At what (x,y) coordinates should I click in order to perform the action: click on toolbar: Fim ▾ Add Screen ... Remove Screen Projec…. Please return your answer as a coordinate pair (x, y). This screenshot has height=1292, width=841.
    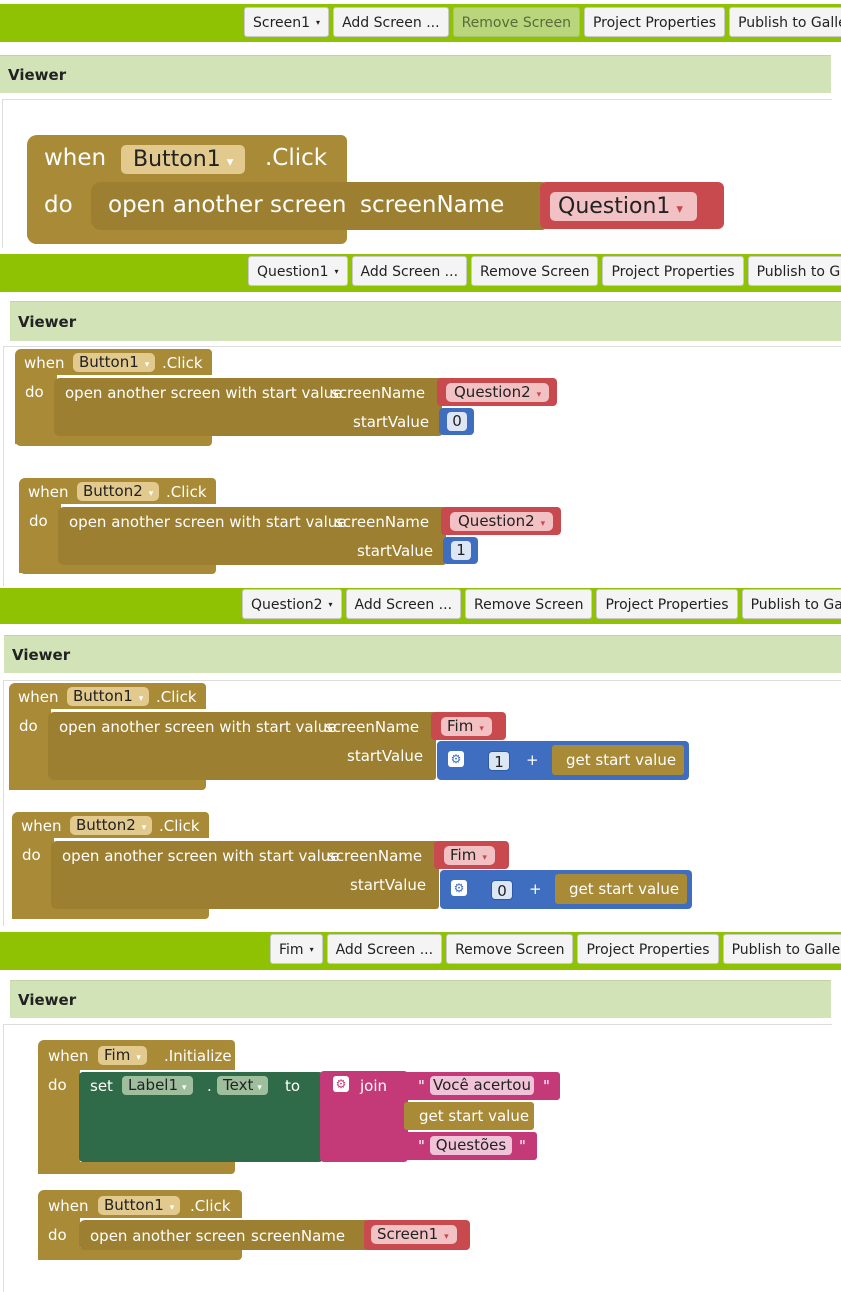
    Looking at the image, I should click on (420, 950).